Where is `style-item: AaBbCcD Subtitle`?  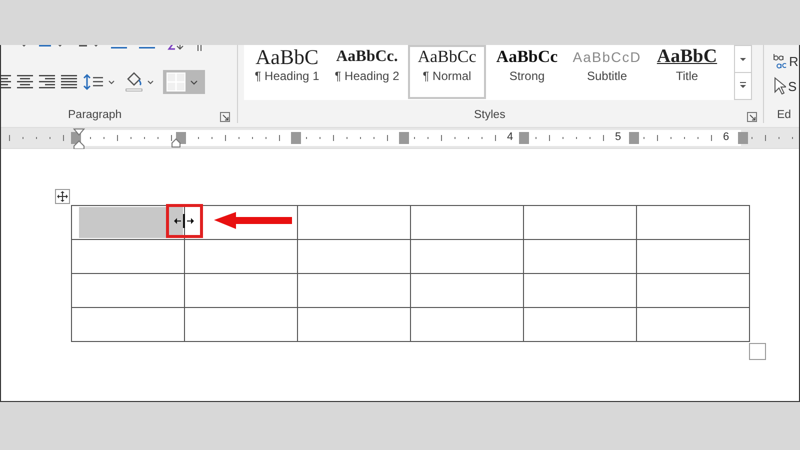 style-item: AaBbCcD Subtitle is located at coordinates (607, 72).